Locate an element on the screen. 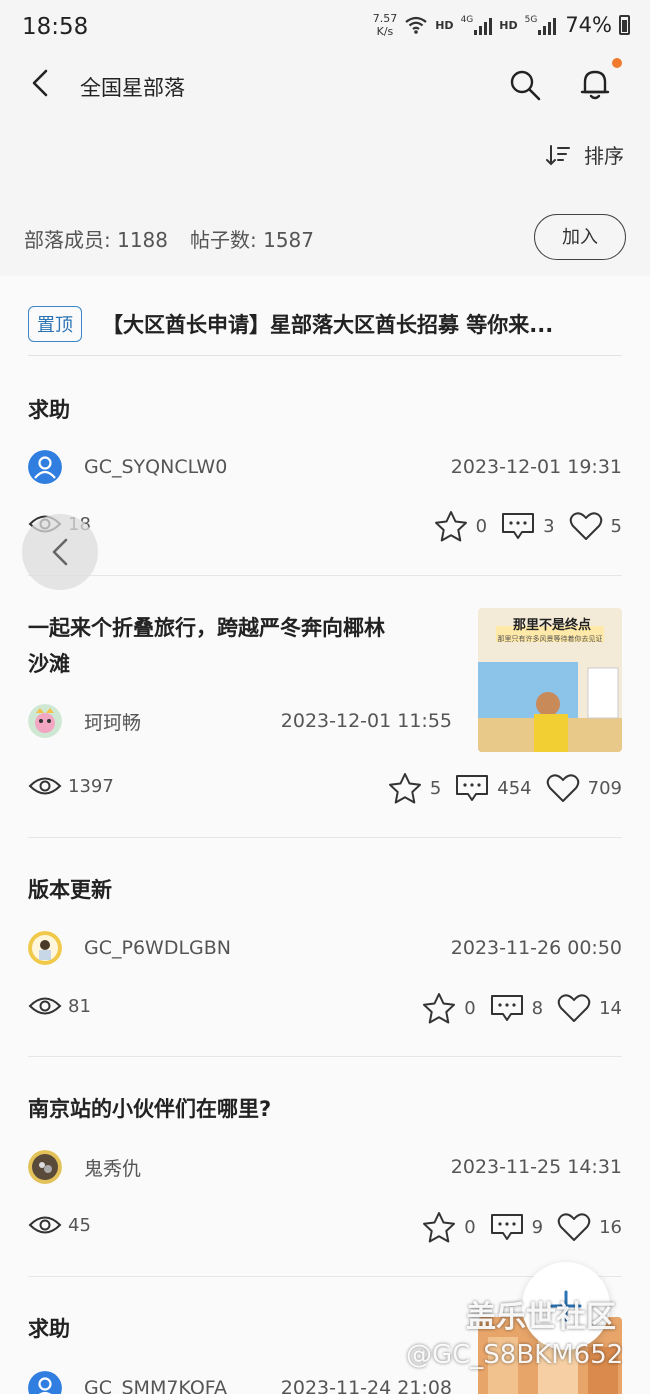  view-count: 45 is located at coordinates (59, 1225).